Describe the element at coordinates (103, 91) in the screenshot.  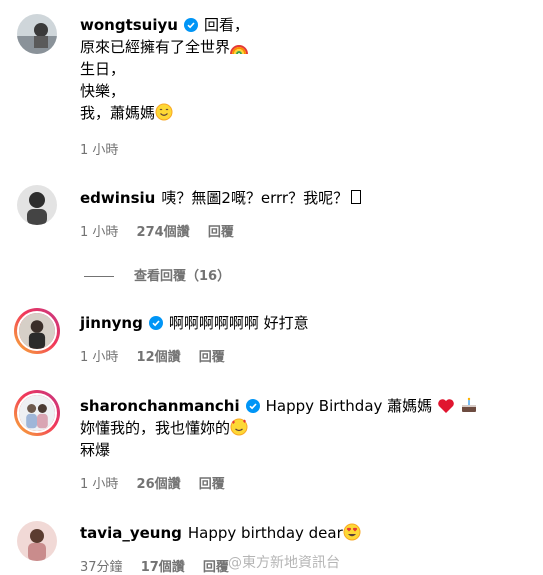
I see `comment-text-line: 快樂，` at that location.